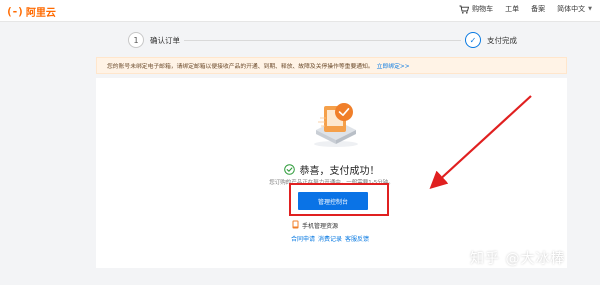 The height and width of the screenshot is (285, 600). I want to click on order-steps: 1 确认订单 ✓ 支付完成, so click(300, 41).